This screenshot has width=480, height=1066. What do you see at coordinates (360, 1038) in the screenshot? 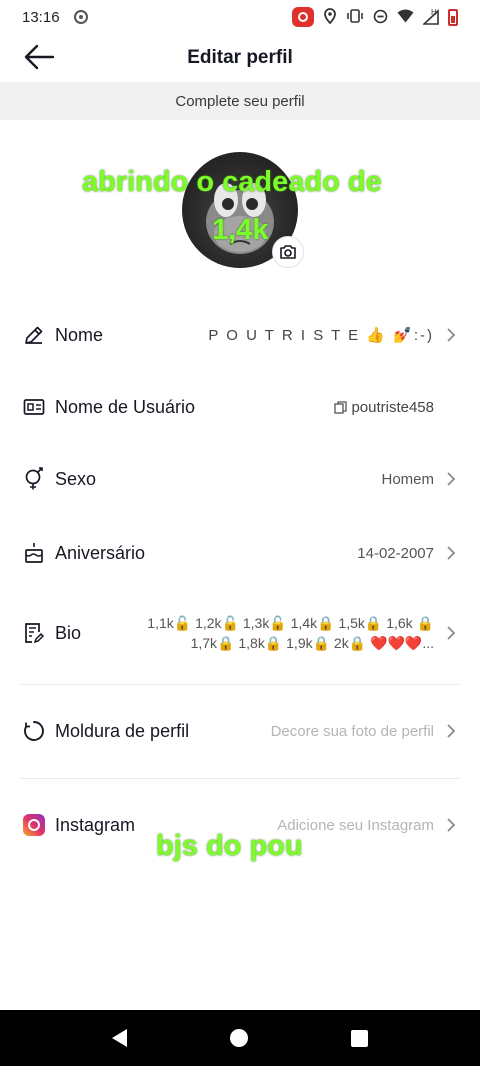
I see `nav-recent-icon` at bounding box center [360, 1038].